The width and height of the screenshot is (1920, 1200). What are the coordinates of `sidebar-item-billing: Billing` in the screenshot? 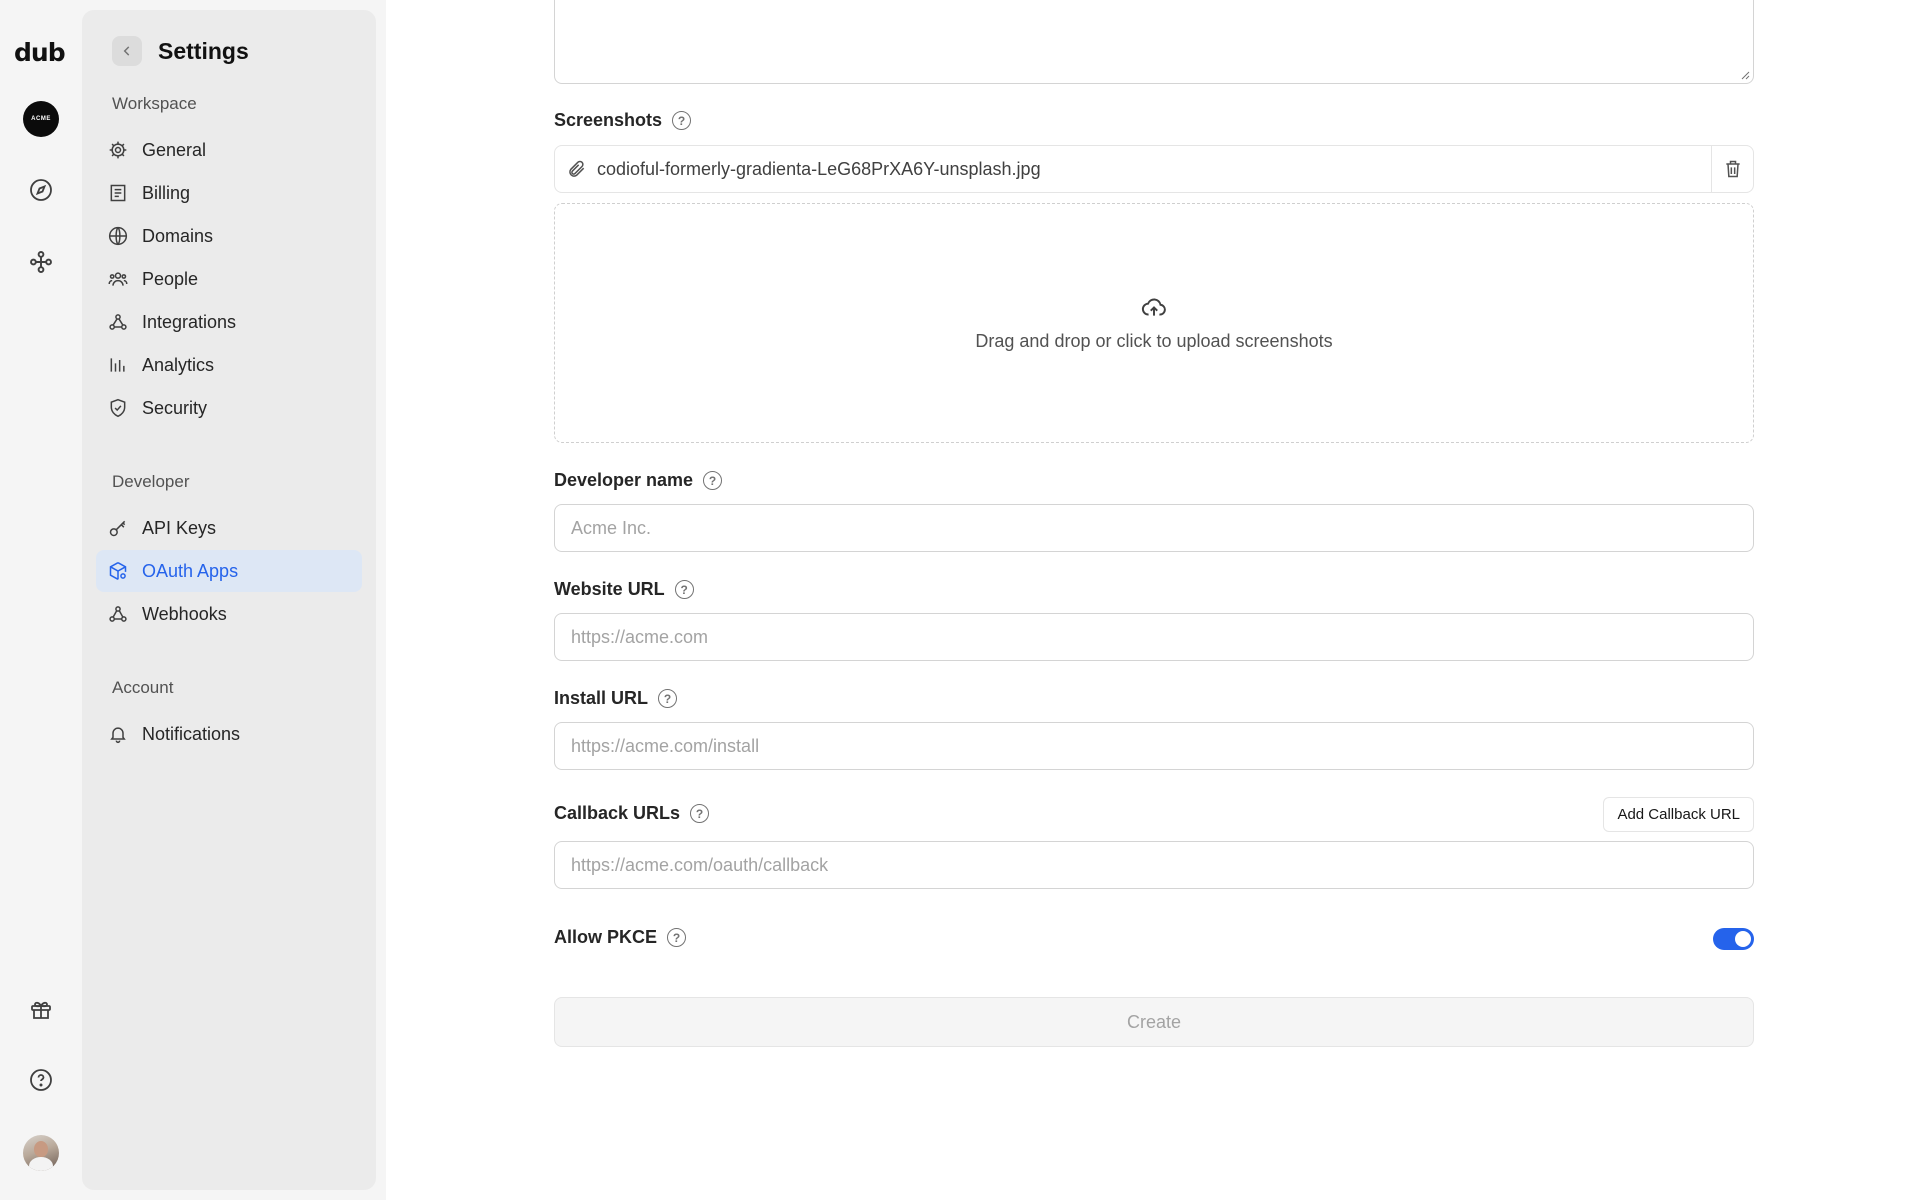 It's located at (229, 193).